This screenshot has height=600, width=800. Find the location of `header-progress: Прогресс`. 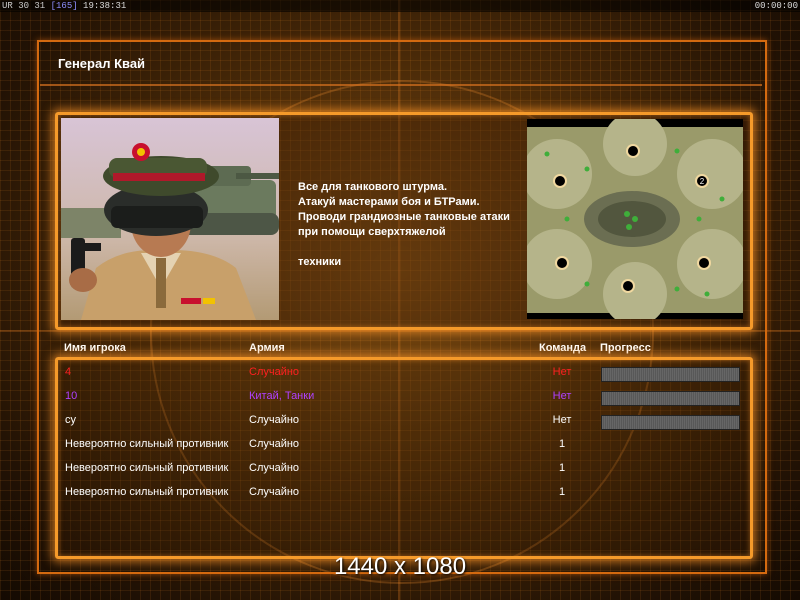

header-progress: Прогресс is located at coordinates (625, 348).